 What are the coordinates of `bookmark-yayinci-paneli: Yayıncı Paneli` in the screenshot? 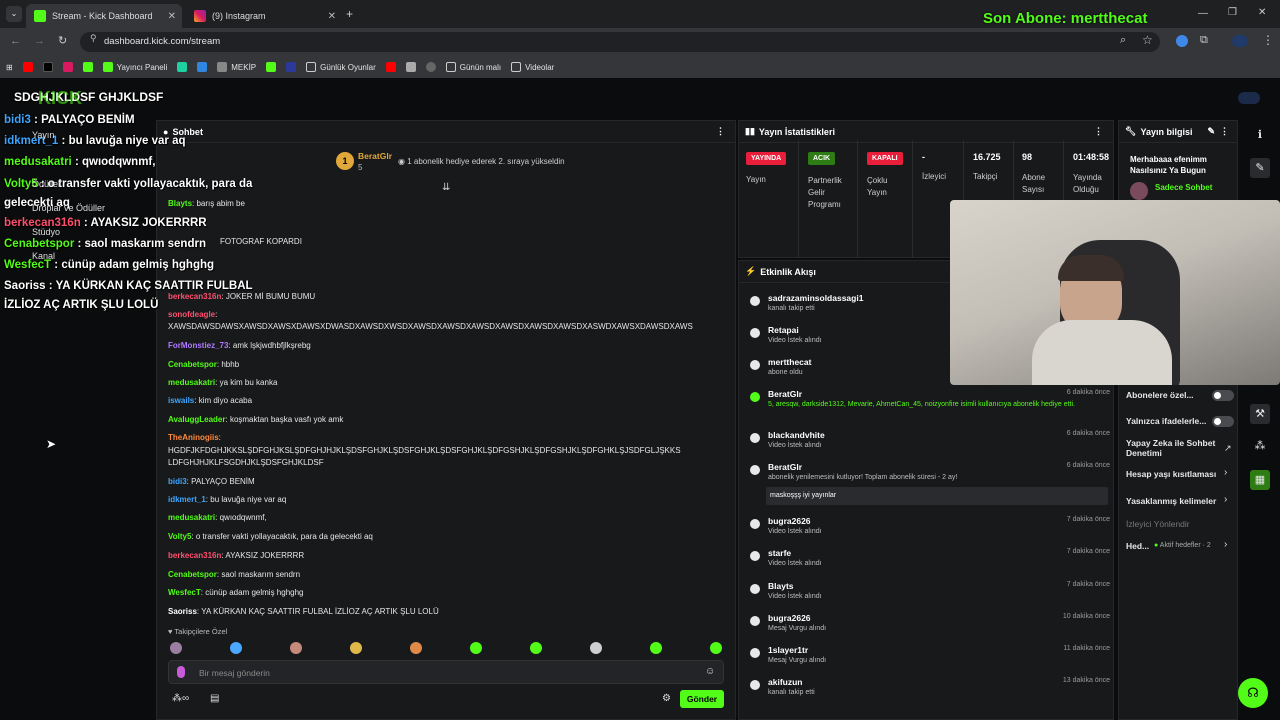 It's located at (134, 67).